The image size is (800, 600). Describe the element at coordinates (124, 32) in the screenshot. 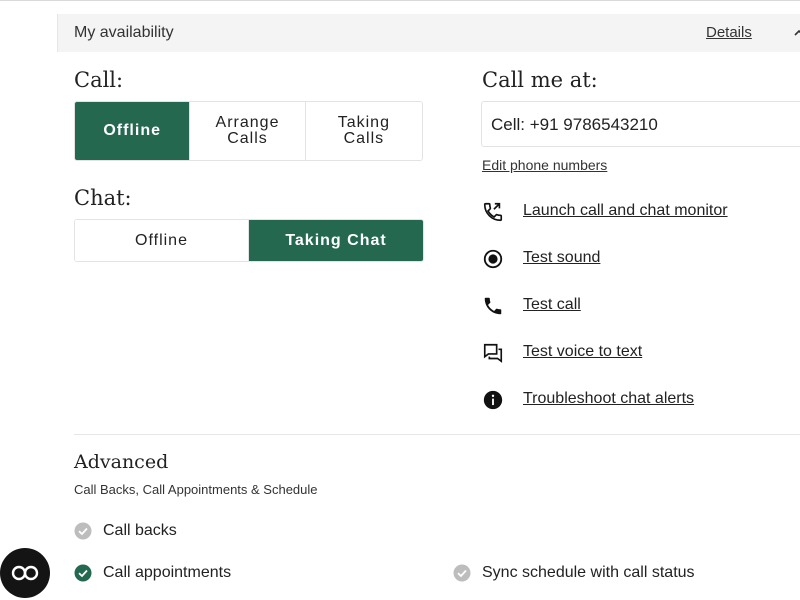

I see `header-title: My availability` at that location.